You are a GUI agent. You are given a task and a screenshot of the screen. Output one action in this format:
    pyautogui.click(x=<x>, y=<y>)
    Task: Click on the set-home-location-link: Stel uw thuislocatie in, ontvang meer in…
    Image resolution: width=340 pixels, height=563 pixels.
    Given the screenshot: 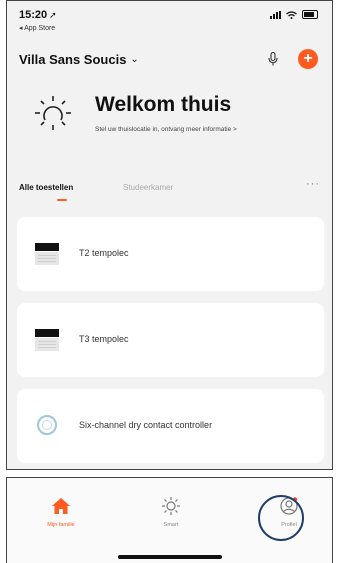 What is the action you would take?
    pyautogui.click(x=166, y=129)
    